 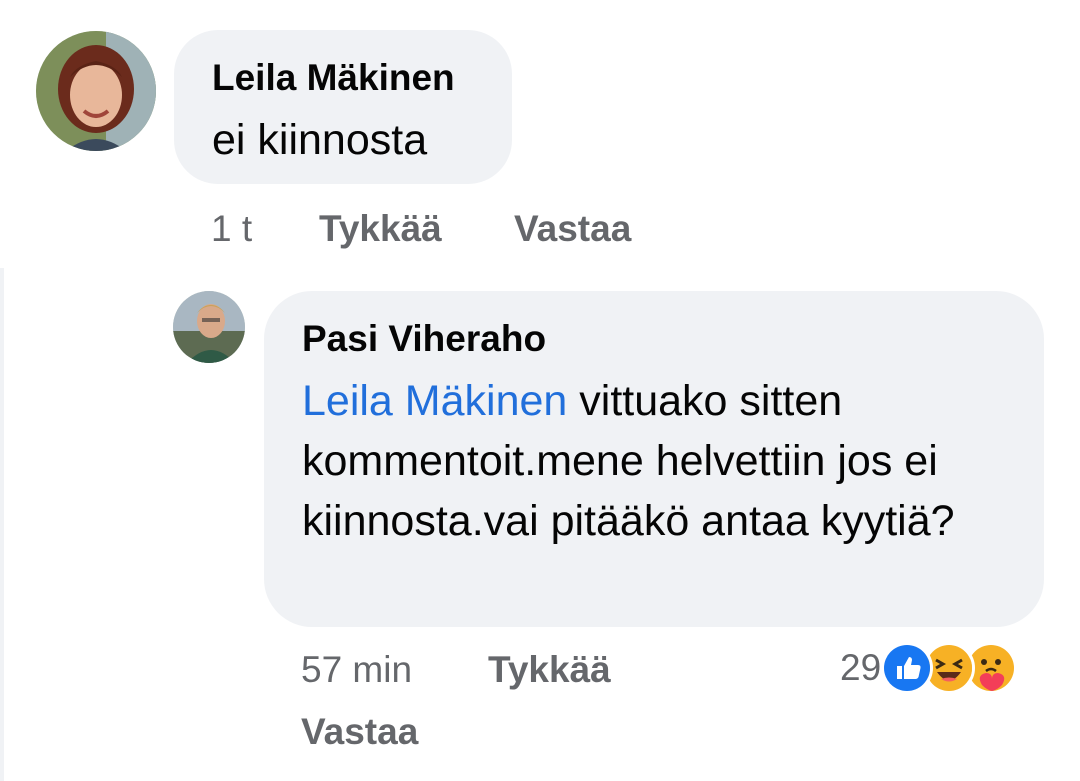 What do you see at coordinates (654, 339) in the screenshot?
I see `comment-author: Pasi Viheraho` at bounding box center [654, 339].